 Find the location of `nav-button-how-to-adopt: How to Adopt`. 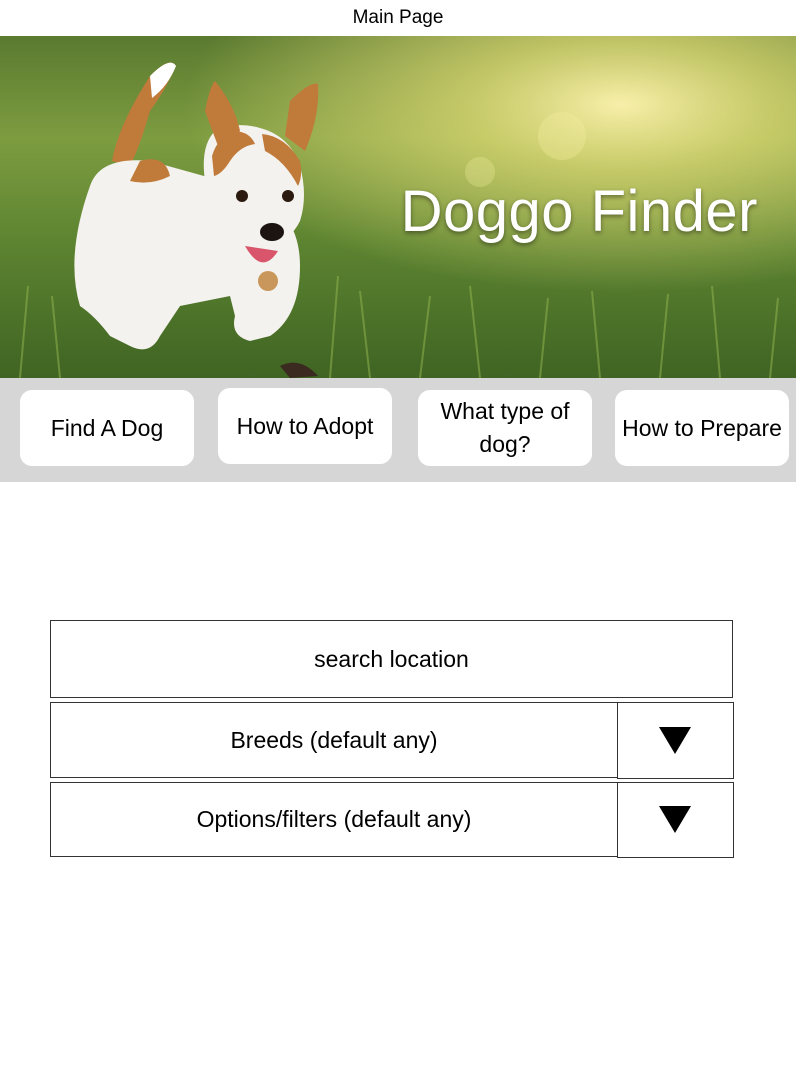

nav-button-how-to-adopt: How to Adopt is located at coordinates (305, 426).